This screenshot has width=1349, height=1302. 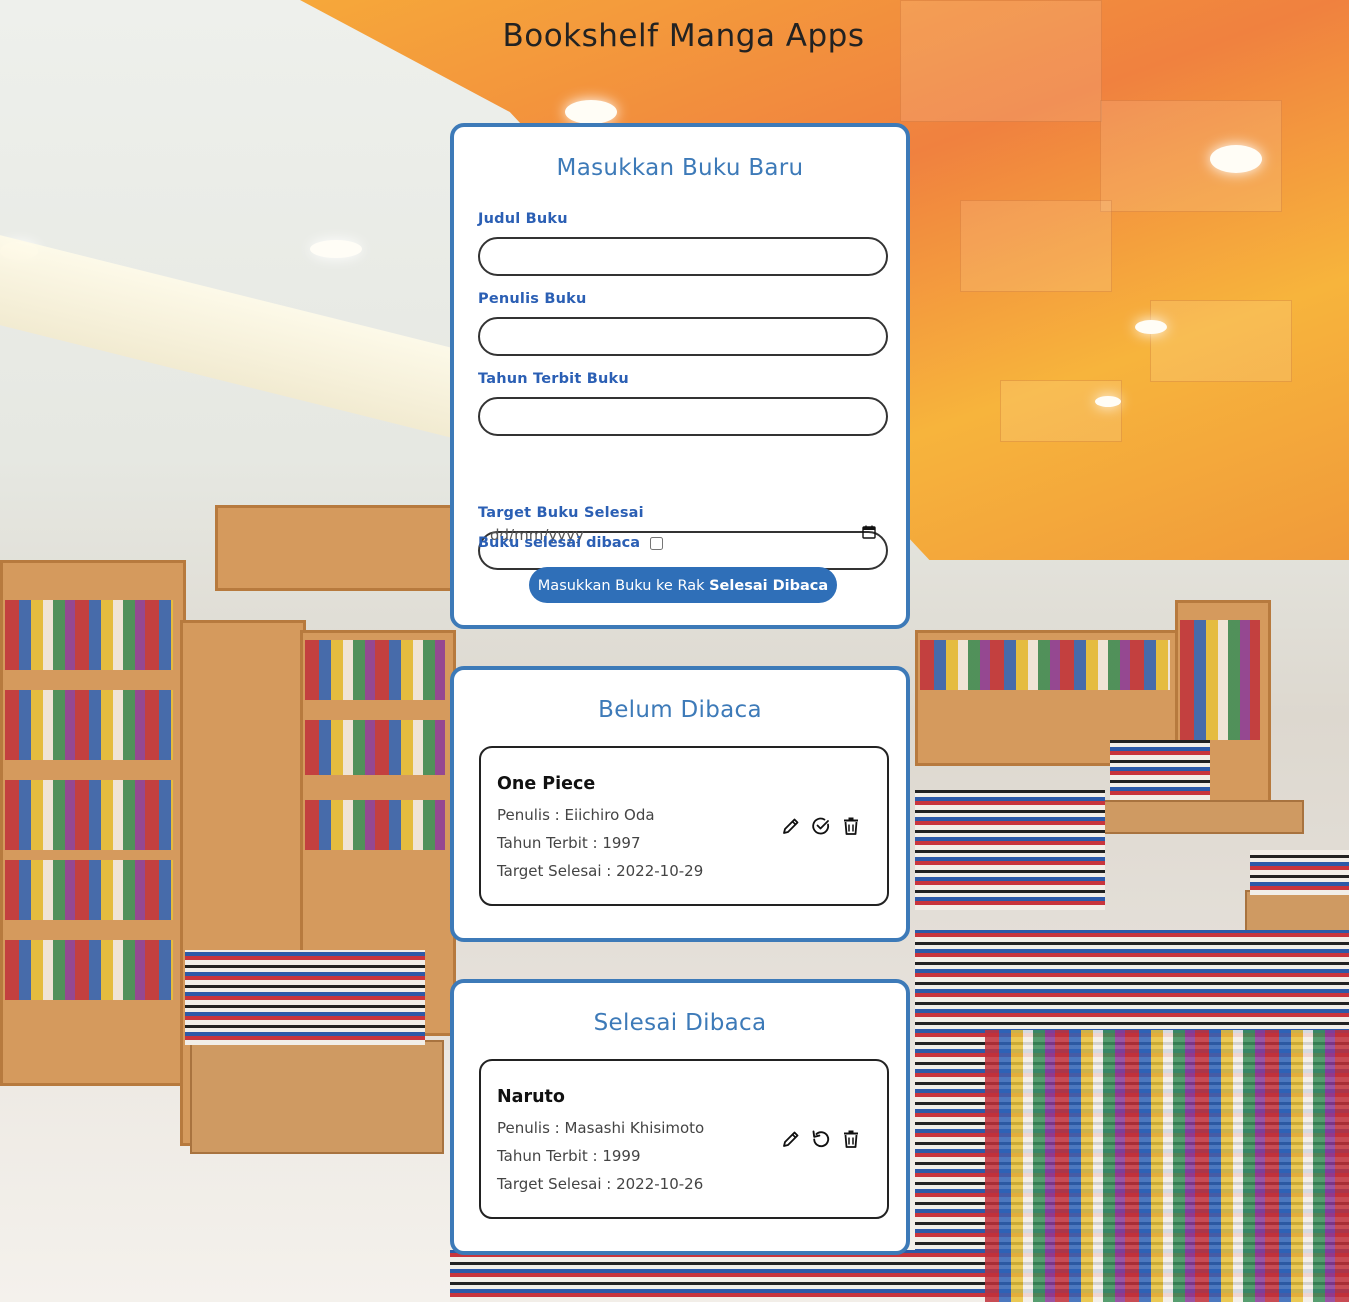 I want to click on target-date-label: Target Buku Selesai, so click(x=561, y=513).